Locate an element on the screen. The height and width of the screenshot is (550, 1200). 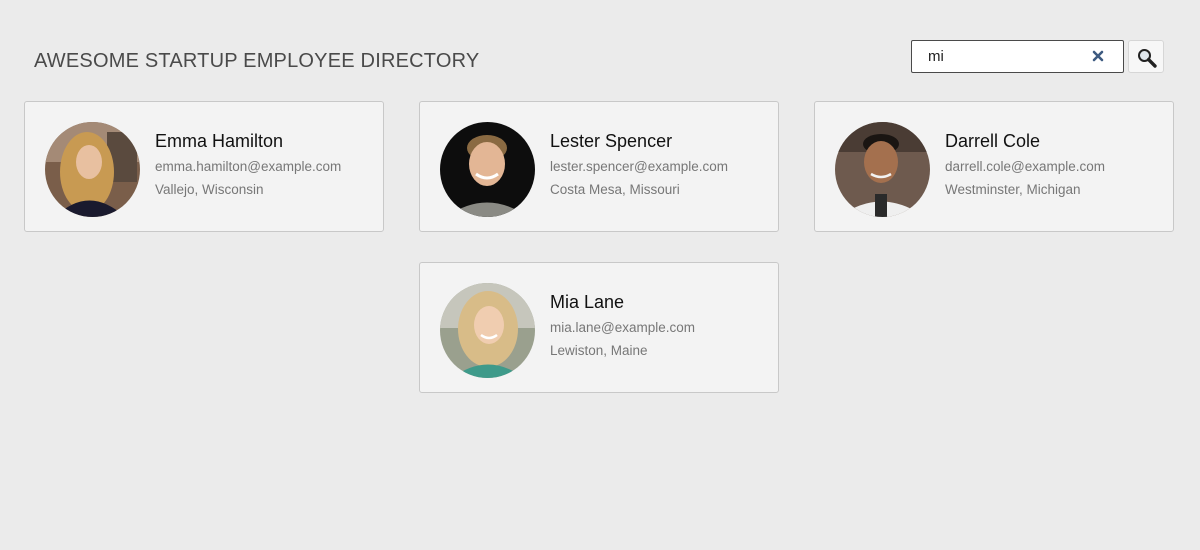
employee-location: Lewiston, Maine is located at coordinates (599, 350).